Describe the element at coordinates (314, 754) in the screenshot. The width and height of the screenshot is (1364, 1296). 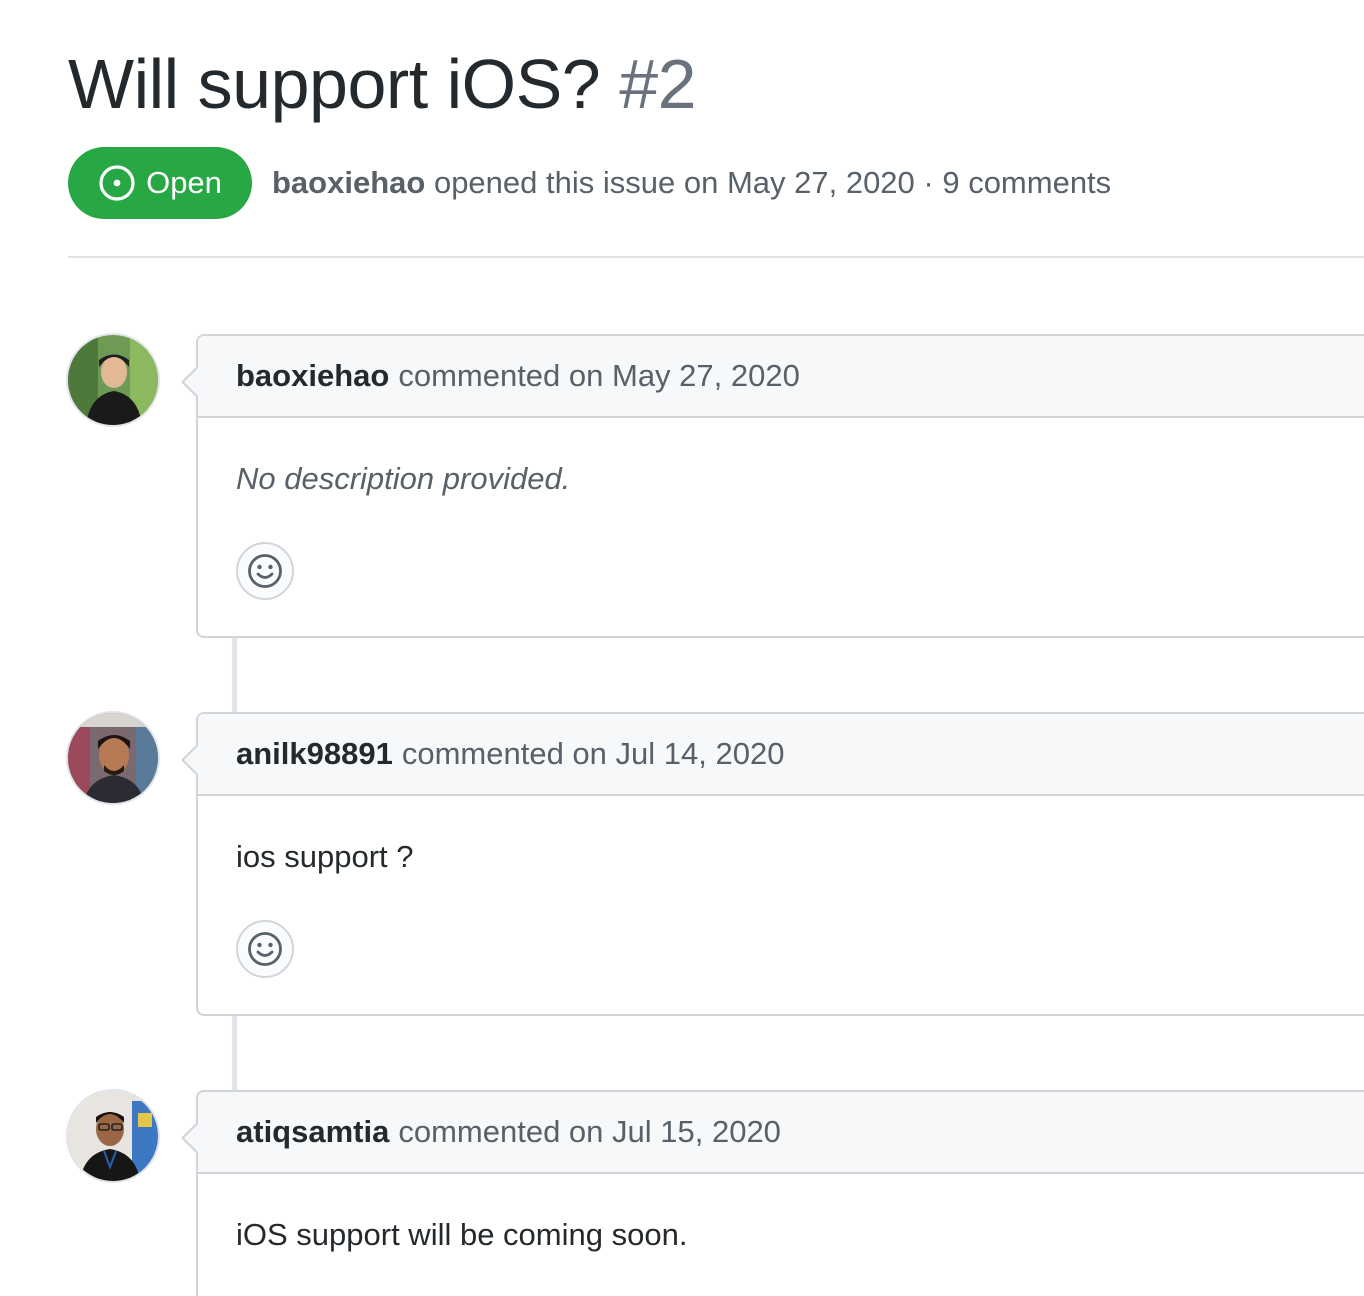
I see `comment-author-link: anilk98891` at that location.